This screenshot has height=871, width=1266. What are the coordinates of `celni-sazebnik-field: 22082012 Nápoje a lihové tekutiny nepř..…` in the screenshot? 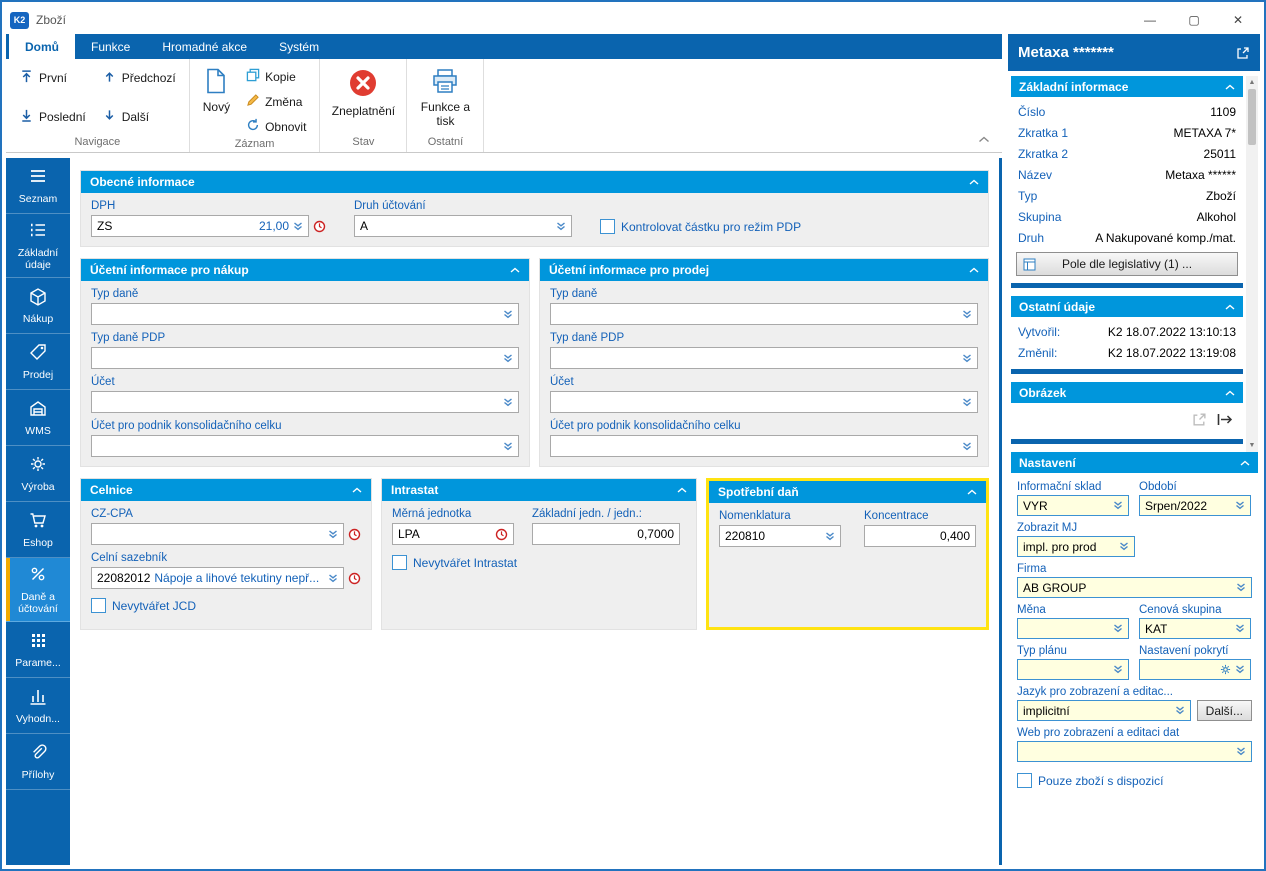 It's located at (217, 578).